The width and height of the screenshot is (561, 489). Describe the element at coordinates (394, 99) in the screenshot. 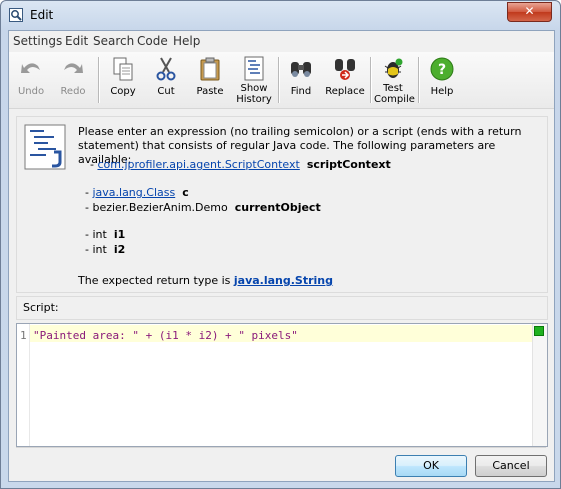

I see `test-compile-label-2: Compile` at that location.